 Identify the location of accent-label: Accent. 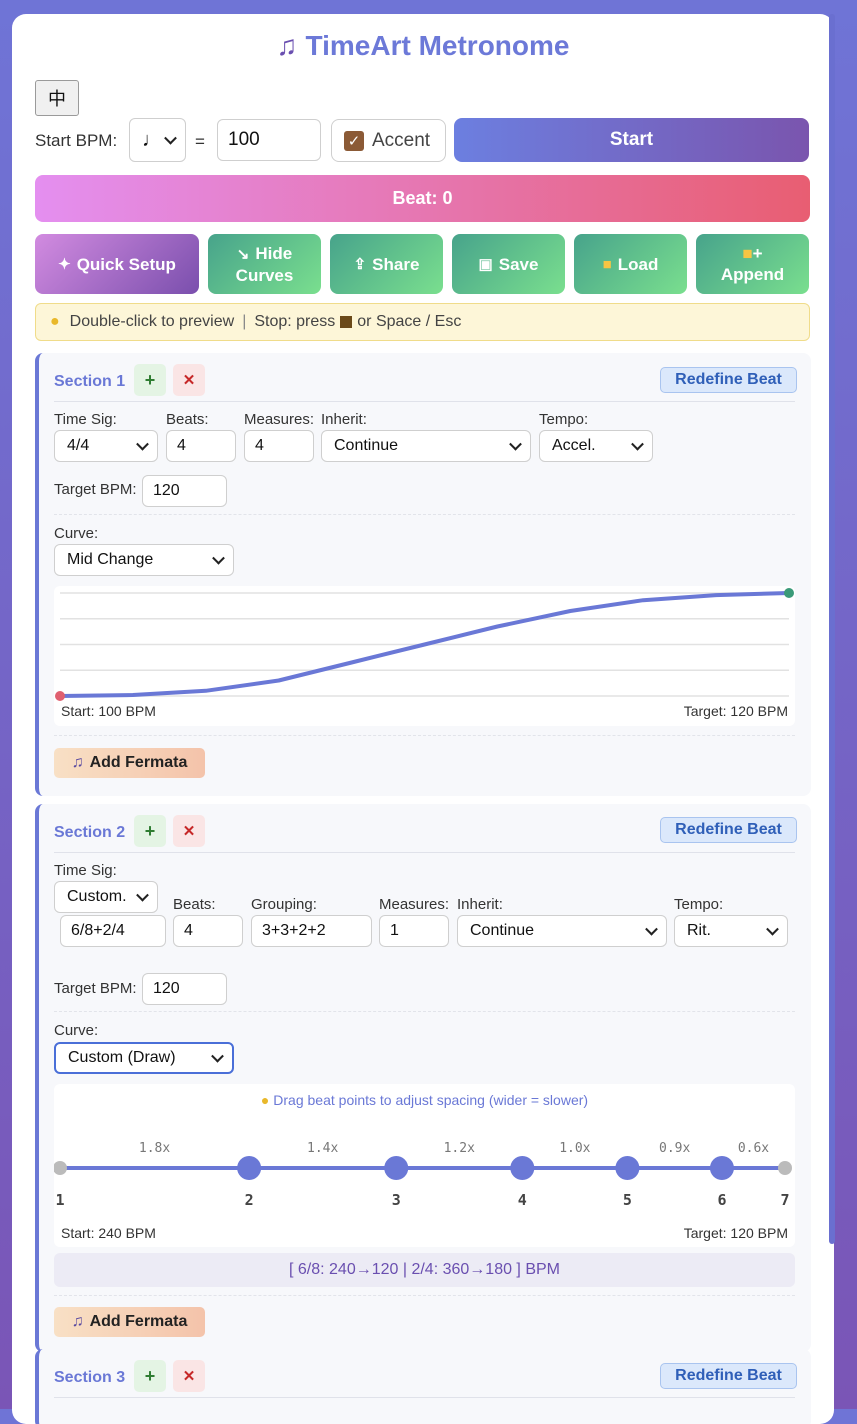
(401, 140).